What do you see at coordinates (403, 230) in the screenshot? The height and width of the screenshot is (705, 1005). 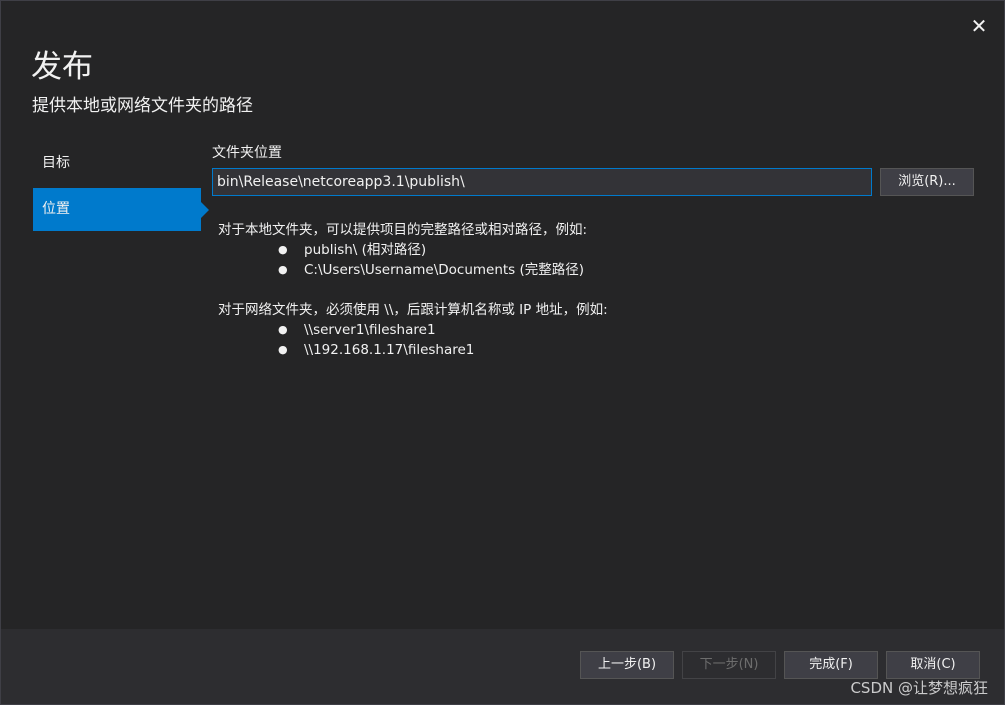 I see `local-intro: 对于本地文件夹，可以提供项目的完整路径或相对路径，例如:` at bounding box center [403, 230].